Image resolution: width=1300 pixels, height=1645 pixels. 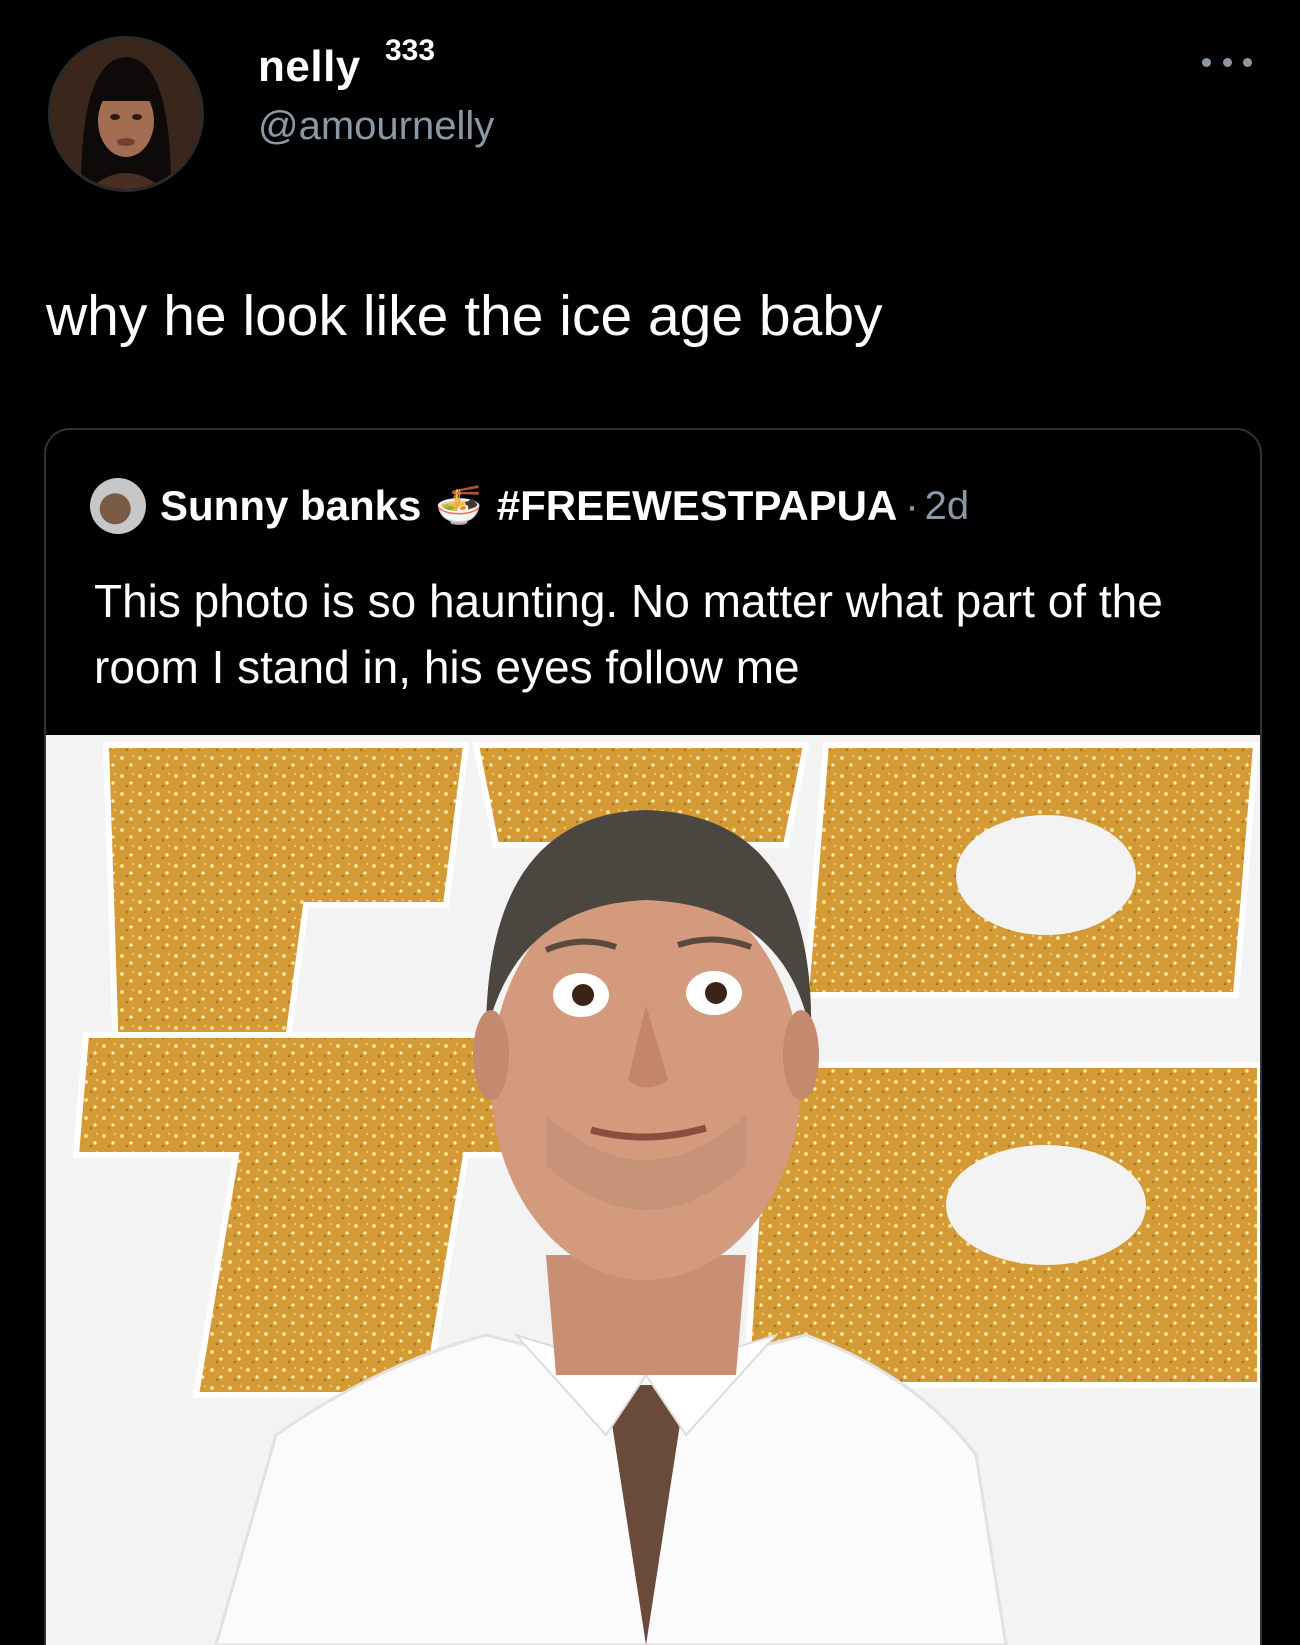 I want to click on noodle-bowl-emoji-icon: 🍜, so click(x=459, y=506).